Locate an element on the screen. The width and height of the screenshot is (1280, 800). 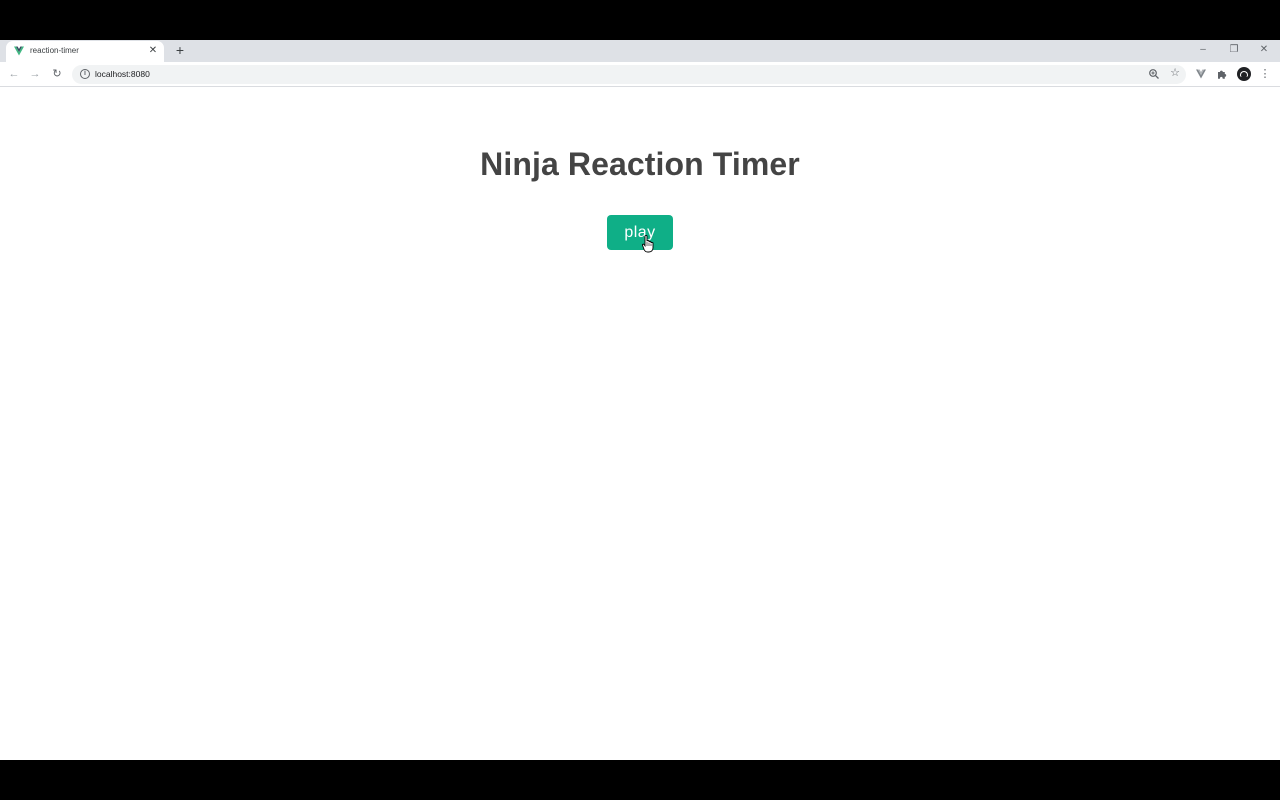
close-tab-icon: ✕ is located at coordinates (153, 51).